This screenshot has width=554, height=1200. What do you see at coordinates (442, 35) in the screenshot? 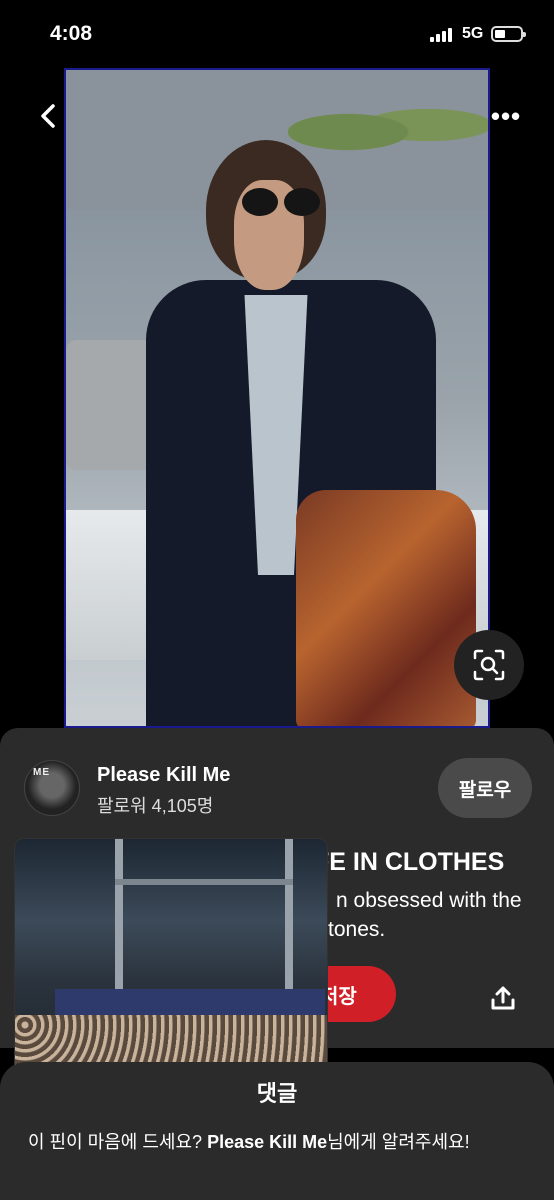
I see `signal-icon` at bounding box center [442, 35].